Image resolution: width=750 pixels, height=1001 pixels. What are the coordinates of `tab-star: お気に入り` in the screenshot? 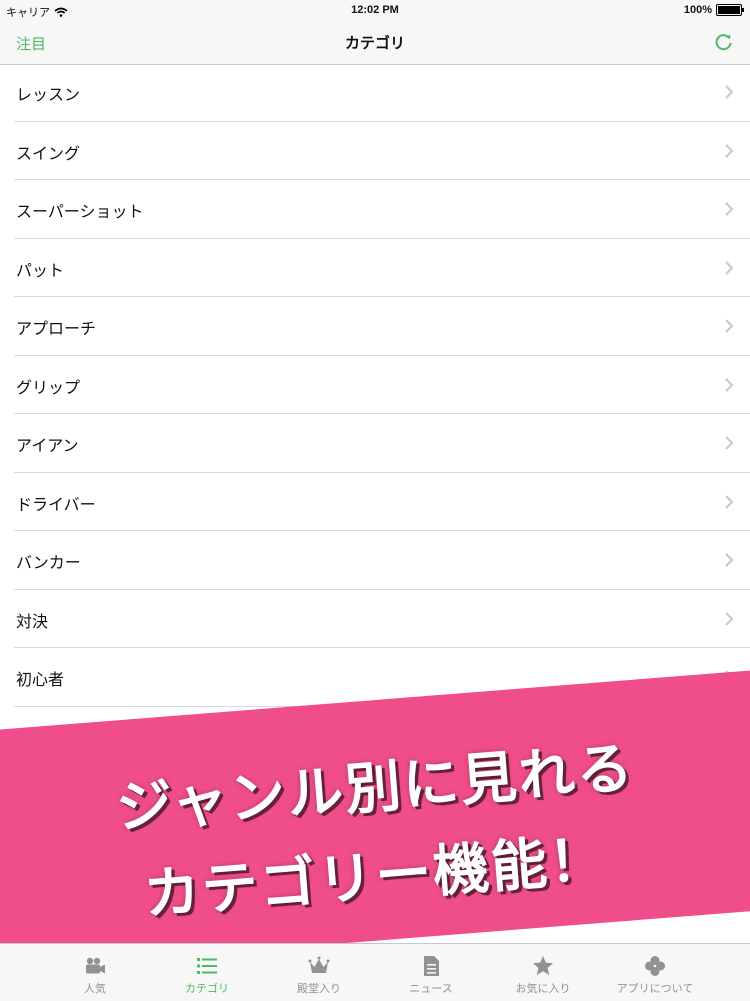 It's located at (543, 972).